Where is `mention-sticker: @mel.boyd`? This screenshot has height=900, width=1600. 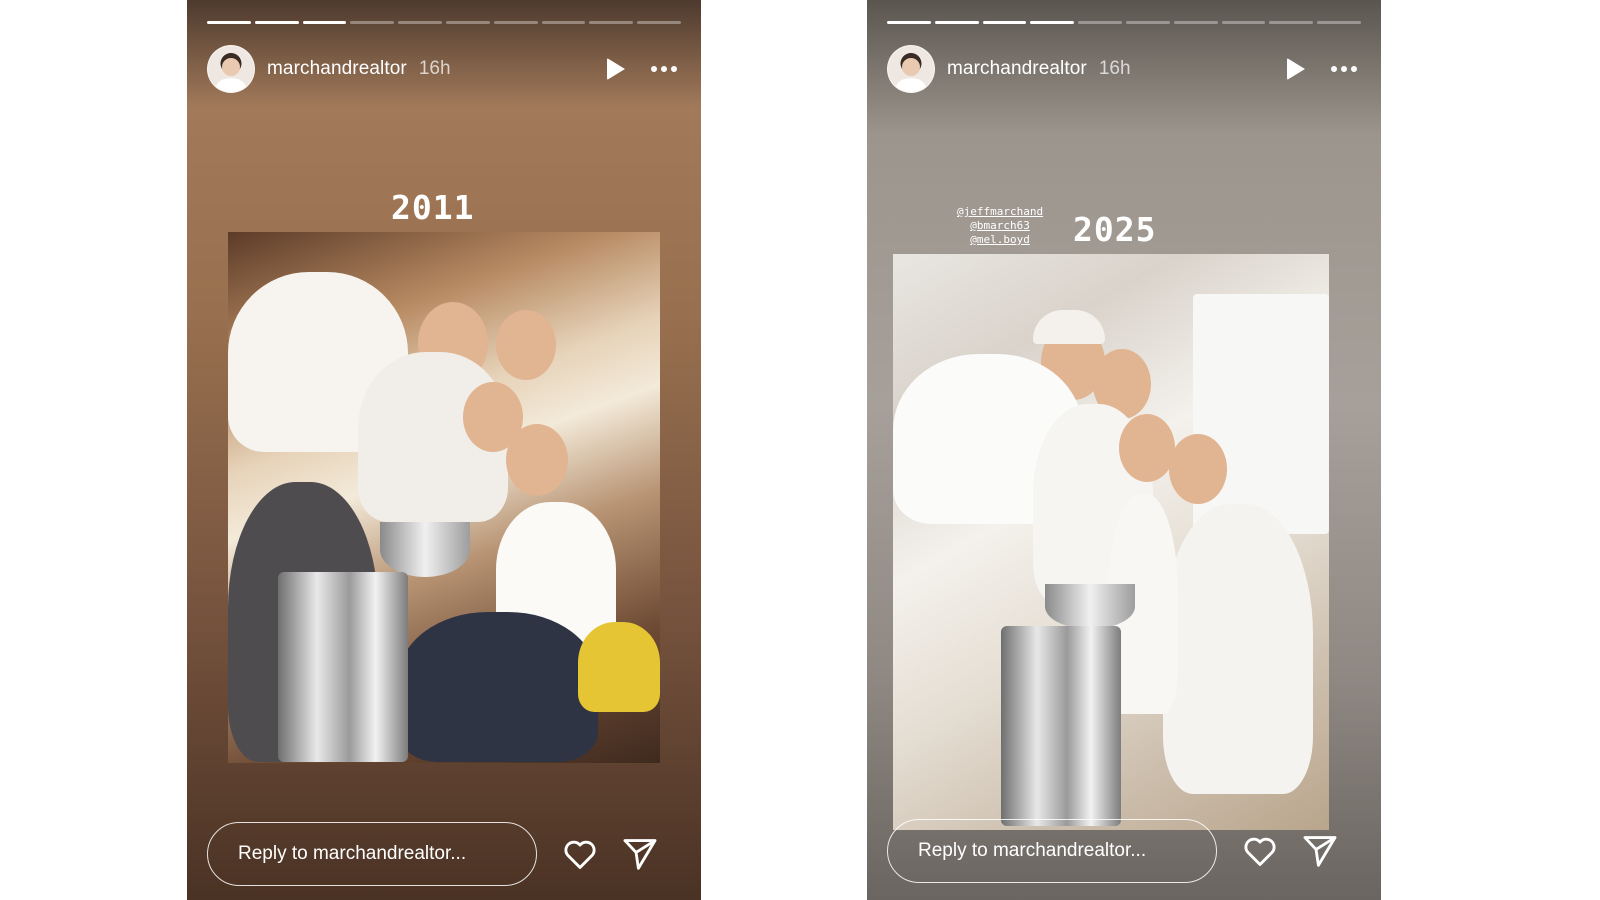 mention-sticker: @mel.boyd is located at coordinates (1000, 240).